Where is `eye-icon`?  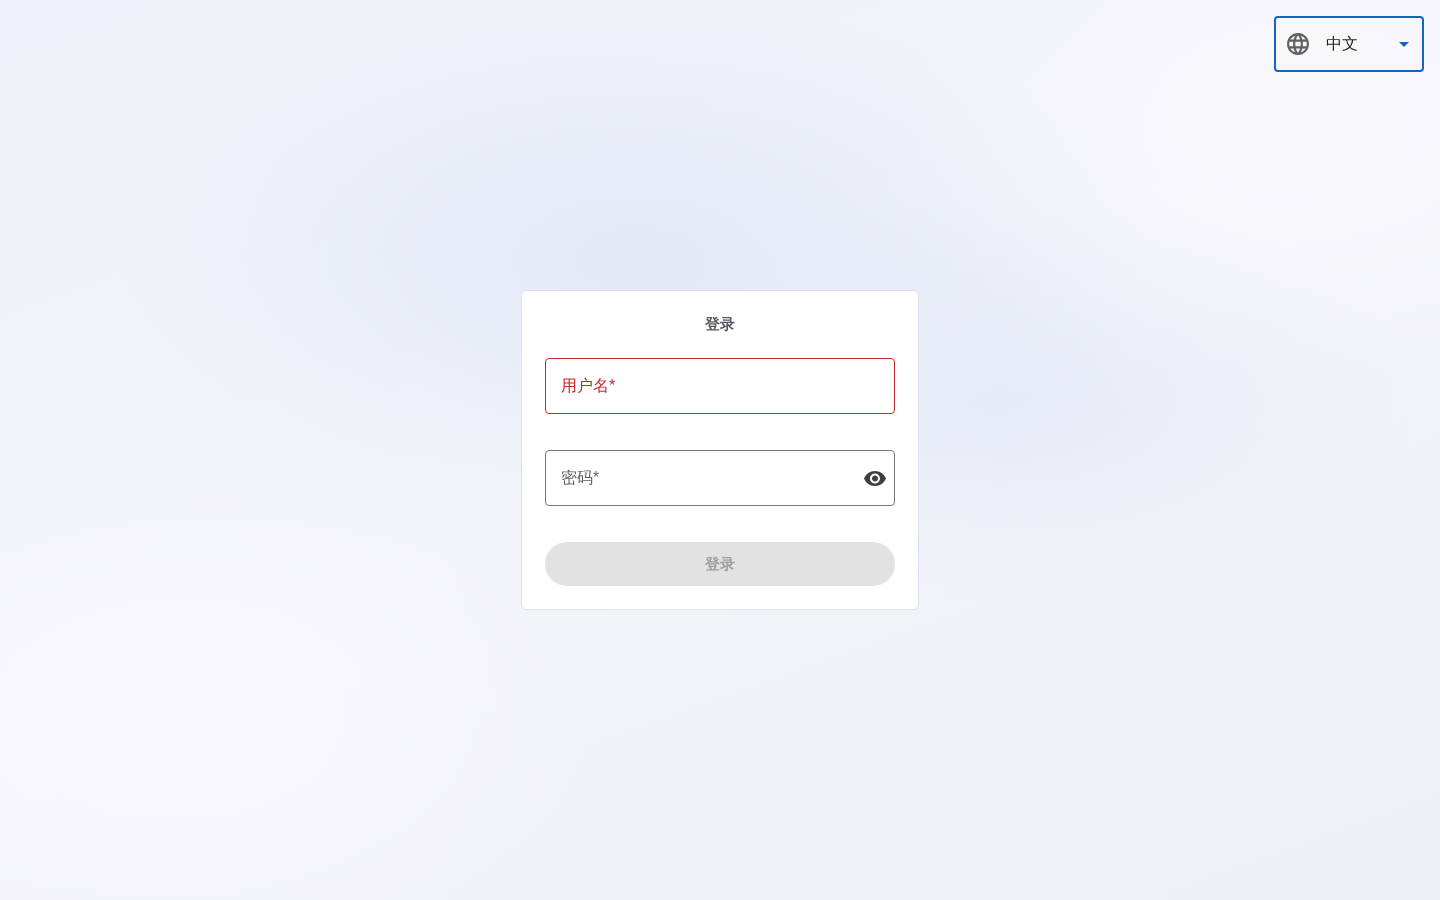 eye-icon is located at coordinates (875, 478).